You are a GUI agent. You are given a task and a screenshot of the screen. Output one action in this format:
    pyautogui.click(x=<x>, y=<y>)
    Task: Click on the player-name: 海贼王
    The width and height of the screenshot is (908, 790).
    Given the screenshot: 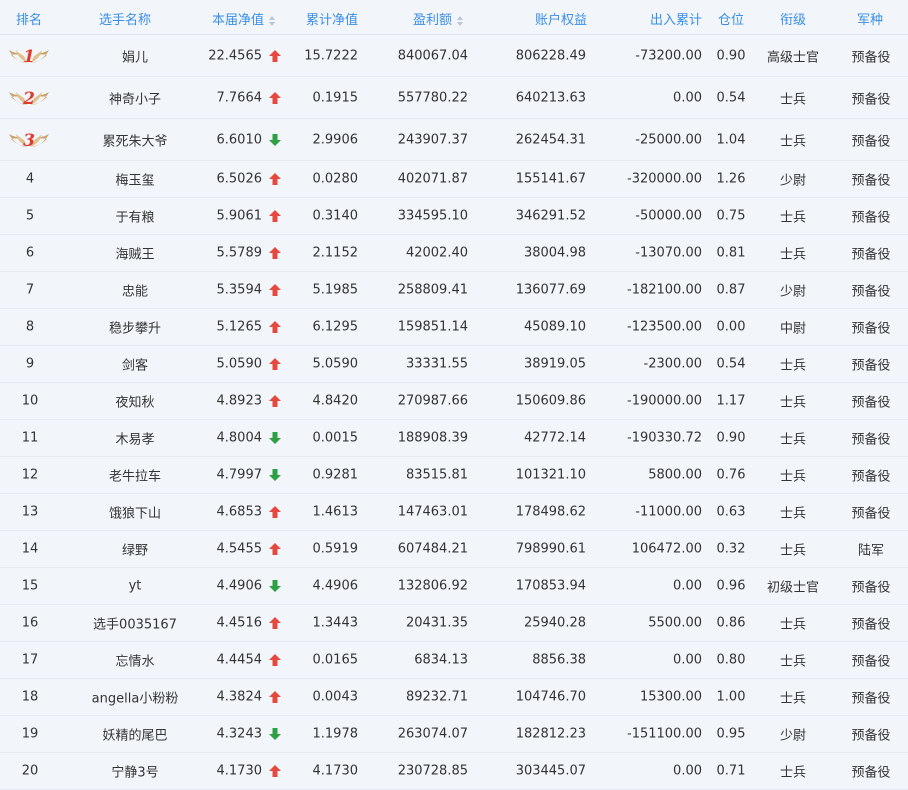 What is the action you would take?
    pyautogui.click(x=135, y=253)
    